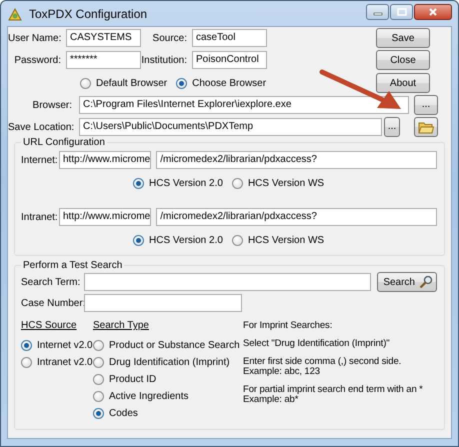 This screenshot has width=459, height=447. What do you see at coordinates (51, 282) in the screenshot?
I see `field-label: Search Term:` at bounding box center [51, 282].